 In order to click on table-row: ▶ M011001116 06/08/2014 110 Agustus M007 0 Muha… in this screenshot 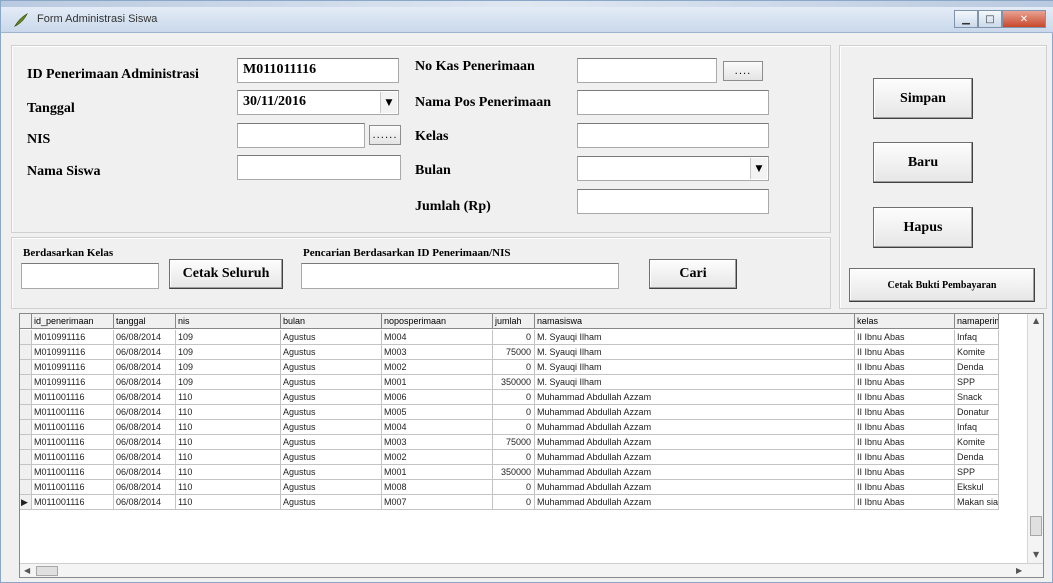, I will do `click(531, 502)`.